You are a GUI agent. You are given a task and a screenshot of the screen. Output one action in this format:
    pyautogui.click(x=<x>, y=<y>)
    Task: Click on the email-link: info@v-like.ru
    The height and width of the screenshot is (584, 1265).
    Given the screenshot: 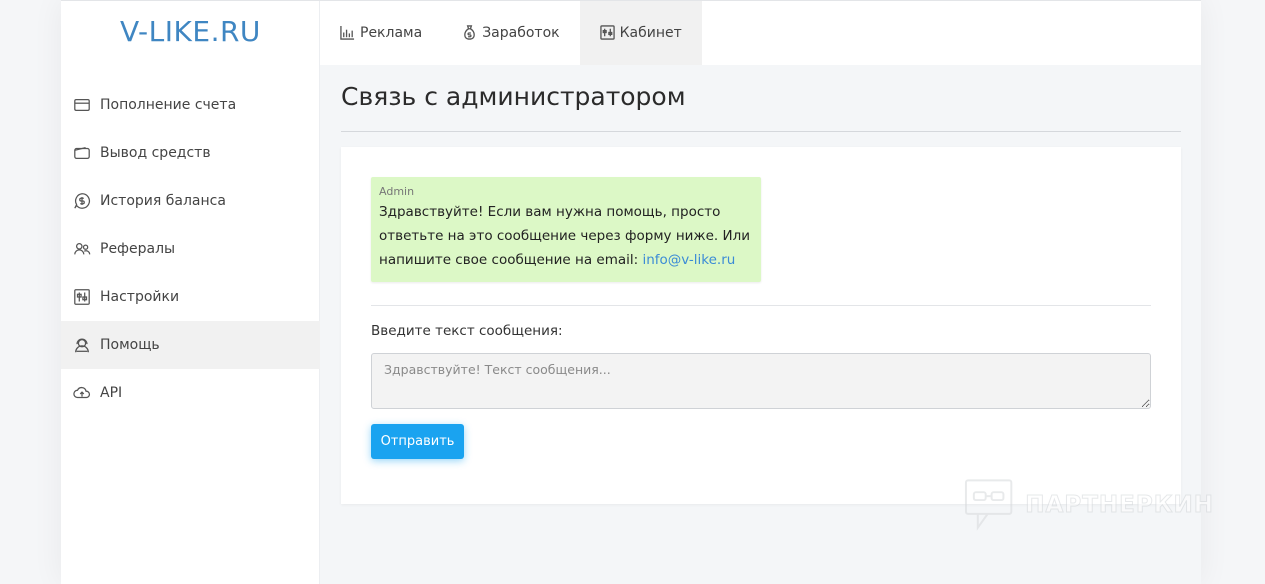 What is the action you would take?
    pyautogui.click(x=688, y=260)
    